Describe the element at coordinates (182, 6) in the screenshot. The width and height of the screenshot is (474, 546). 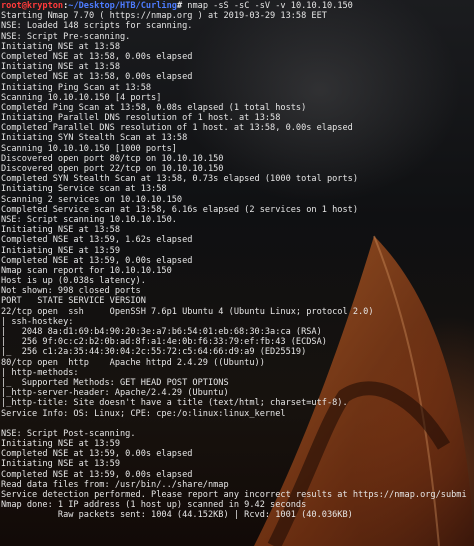
I see `prompt-symbol: #` at that location.